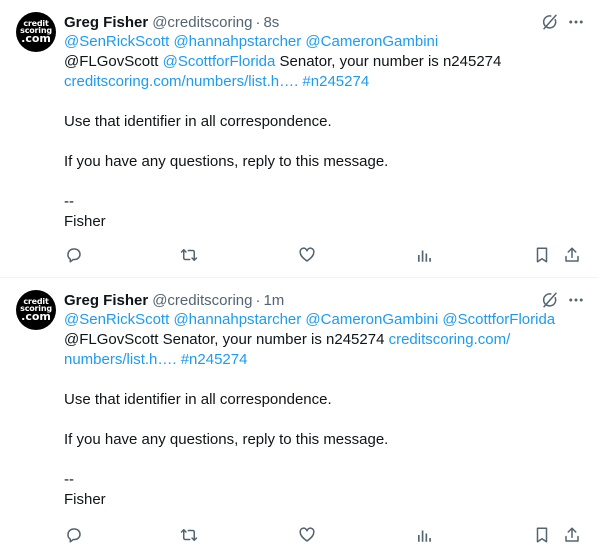 The image size is (598, 557). What do you see at coordinates (325, 300) in the screenshot?
I see `tweet-header: Greg Fisher @creditscoring · 1m` at bounding box center [325, 300].